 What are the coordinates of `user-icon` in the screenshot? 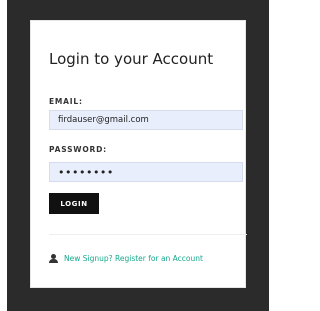 It's located at (53, 258).